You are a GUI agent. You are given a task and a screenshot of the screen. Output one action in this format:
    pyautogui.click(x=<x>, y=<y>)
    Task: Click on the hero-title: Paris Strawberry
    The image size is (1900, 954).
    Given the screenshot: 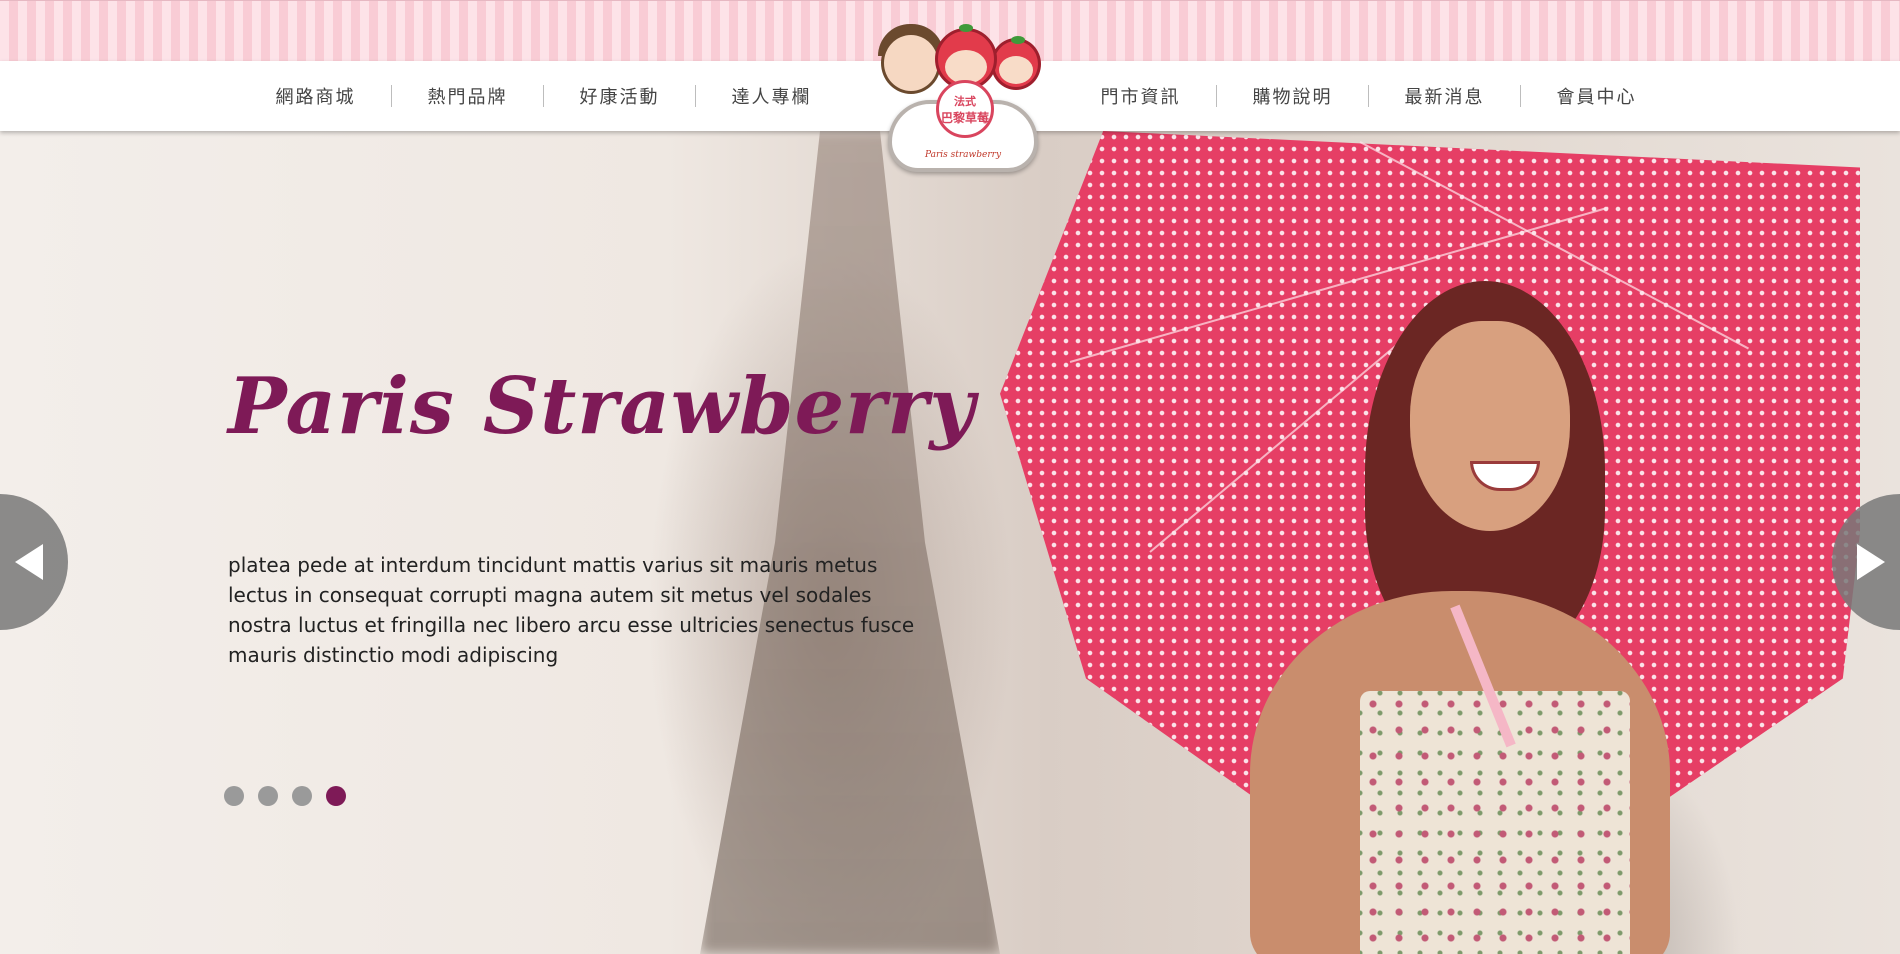 What is the action you would take?
    pyautogui.click(x=602, y=406)
    